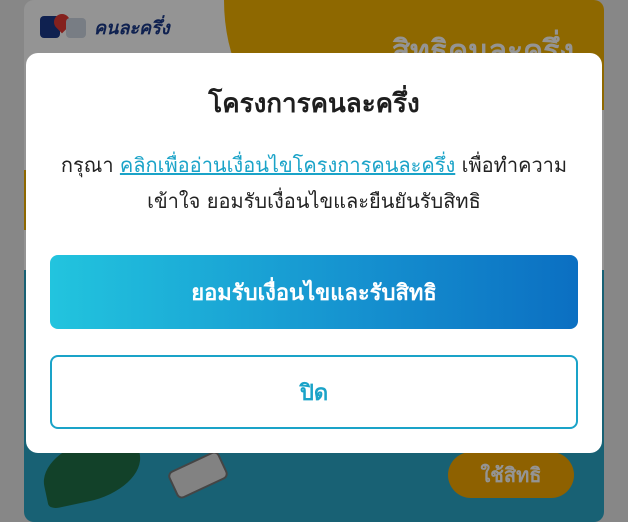 This screenshot has height=522, width=628. What do you see at coordinates (314, 292) in the screenshot?
I see `accept-terms-button: ยอมรับเงื่อนไขและรับสิทธิ` at bounding box center [314, 292].